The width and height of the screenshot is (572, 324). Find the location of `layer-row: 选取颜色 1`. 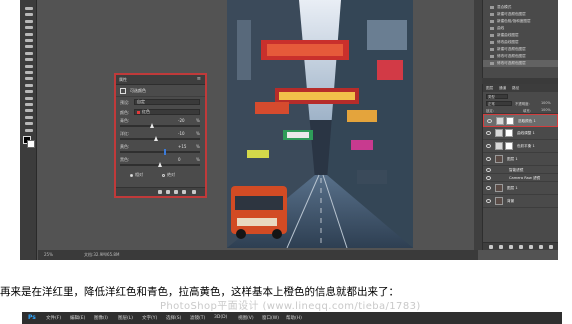

layer-row: 选取颜色 1 is located at coordinates (520, 120).